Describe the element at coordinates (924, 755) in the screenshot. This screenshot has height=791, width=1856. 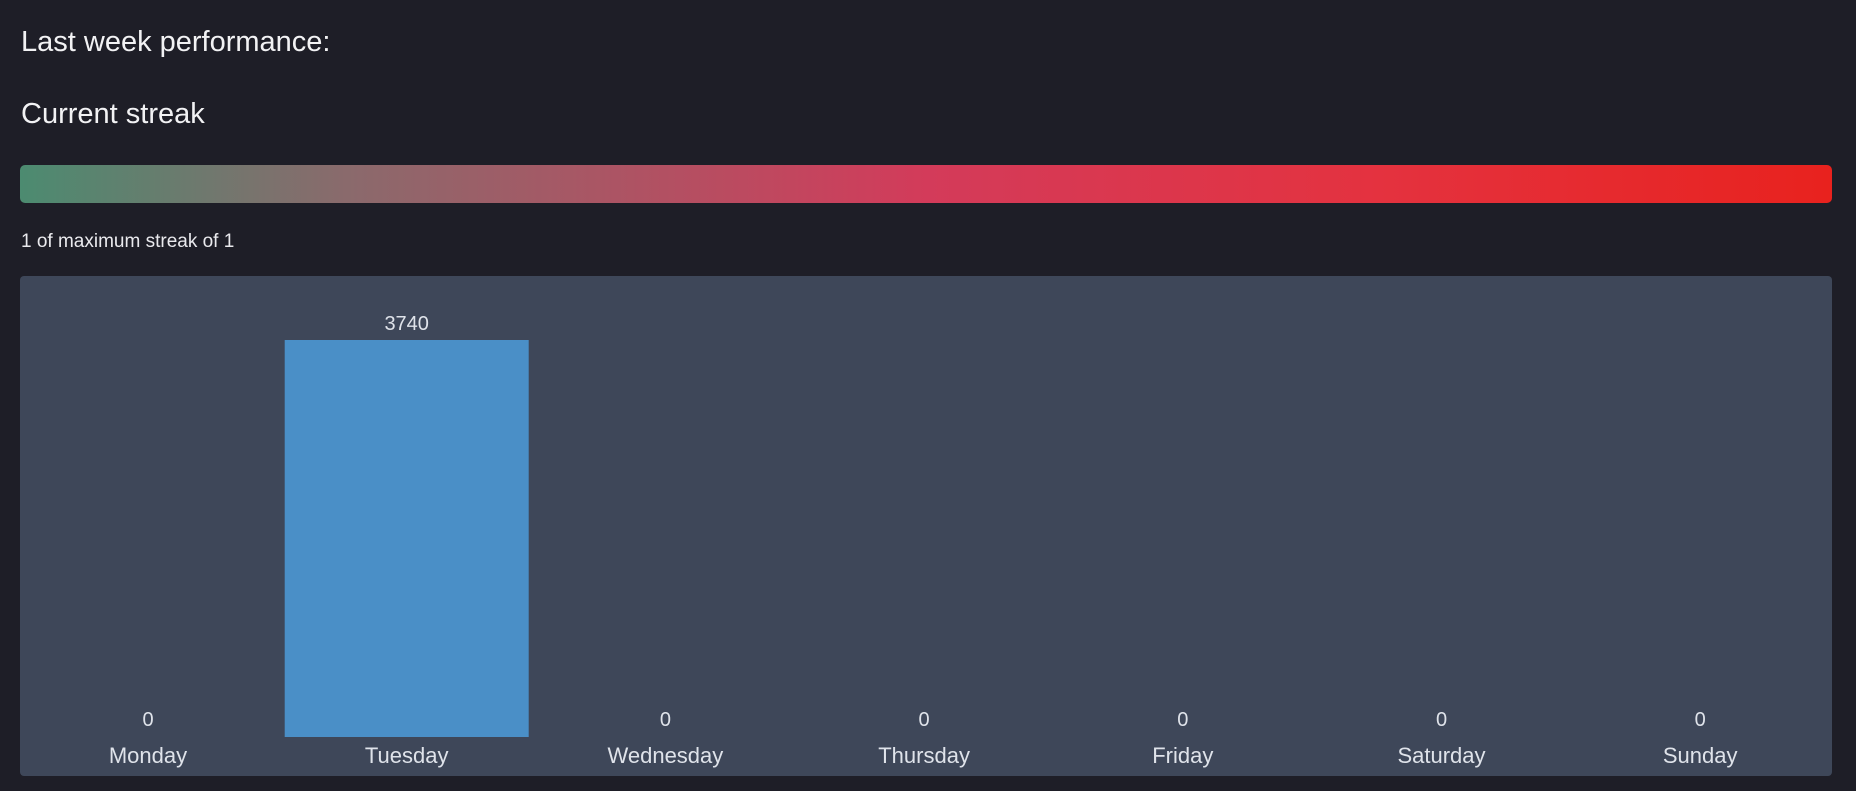
I see `category-label-thursday: Thursday` at that location.